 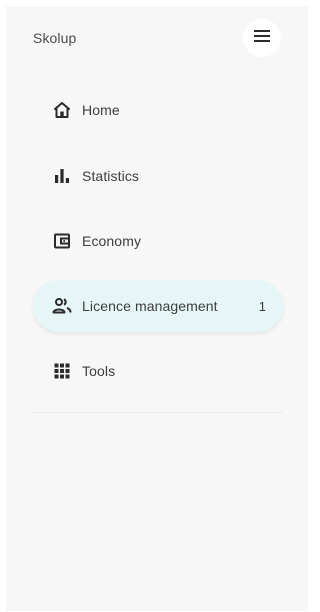 I want to click on sidebar-item-statistics: Statistics, so click(x=158, y=176).